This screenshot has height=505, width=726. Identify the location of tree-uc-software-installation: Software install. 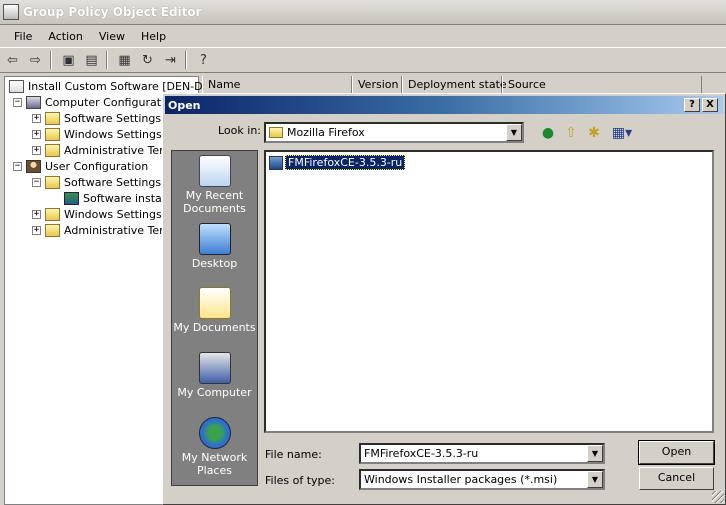
(116, 198).